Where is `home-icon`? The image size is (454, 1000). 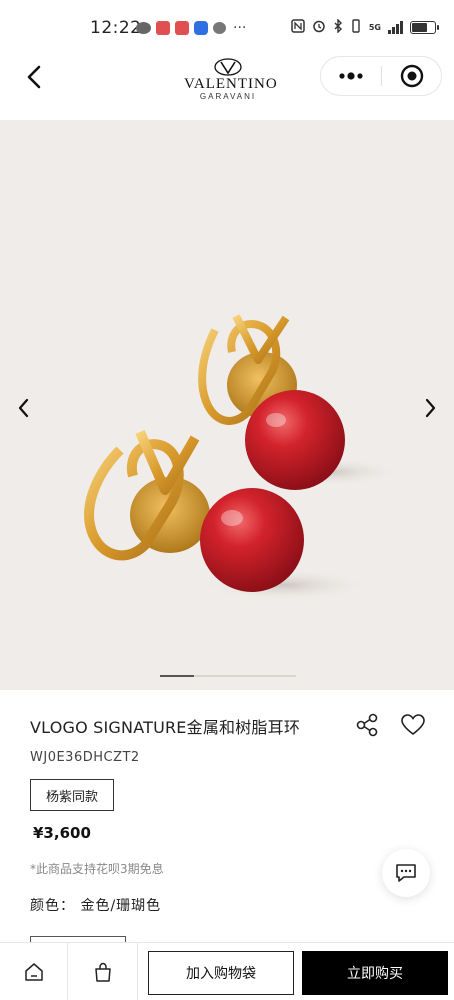
home-icon is located at coordinates (33, 972).